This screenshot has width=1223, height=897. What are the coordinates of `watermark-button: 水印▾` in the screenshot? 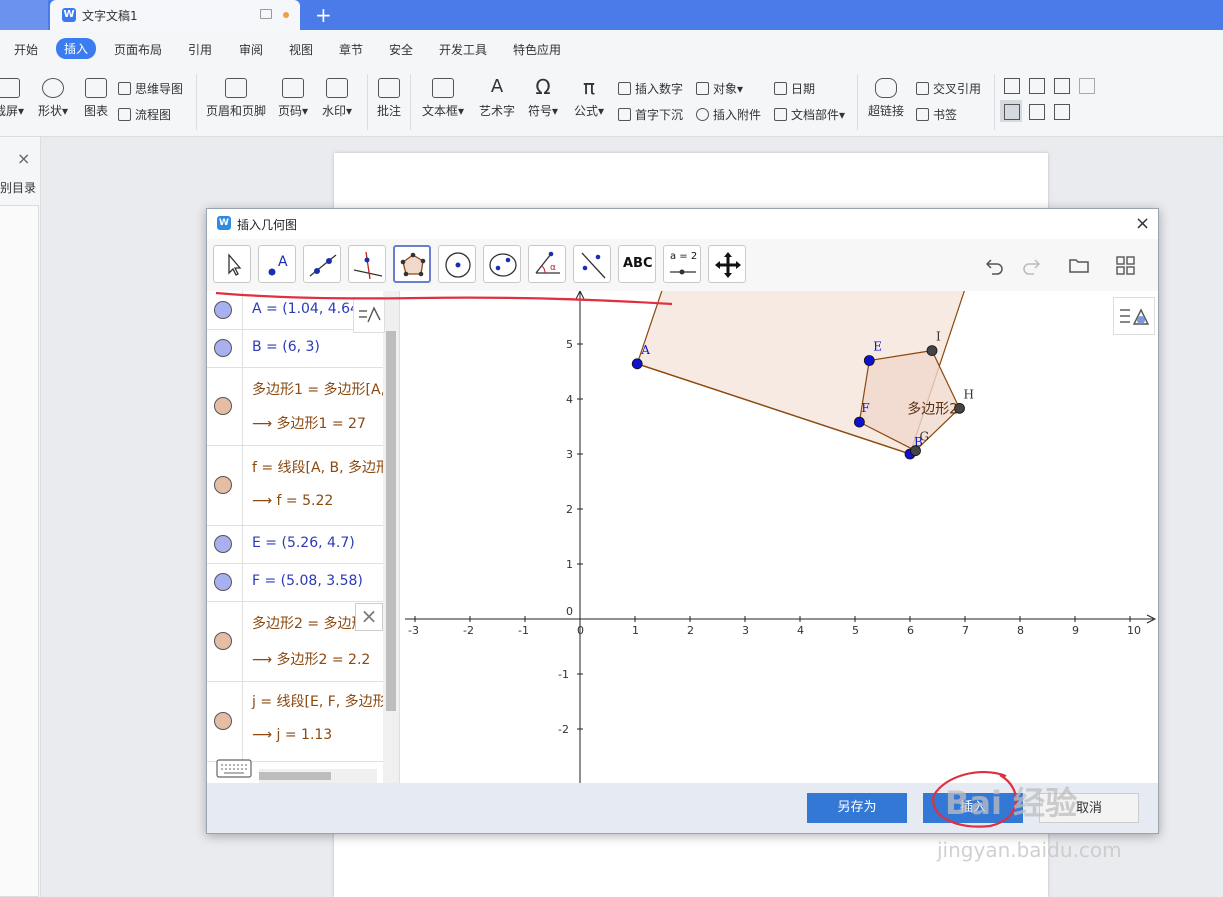 It's located at (337, 98).